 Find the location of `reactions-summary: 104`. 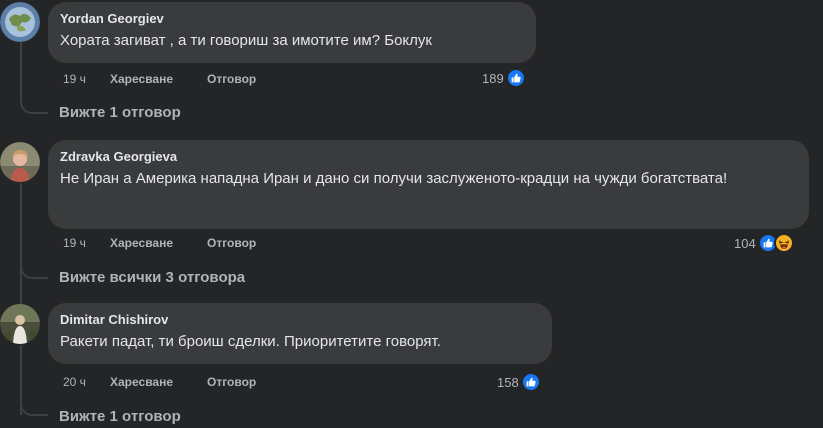

reactions-summary: 104 is located at coordinates (764, 243).